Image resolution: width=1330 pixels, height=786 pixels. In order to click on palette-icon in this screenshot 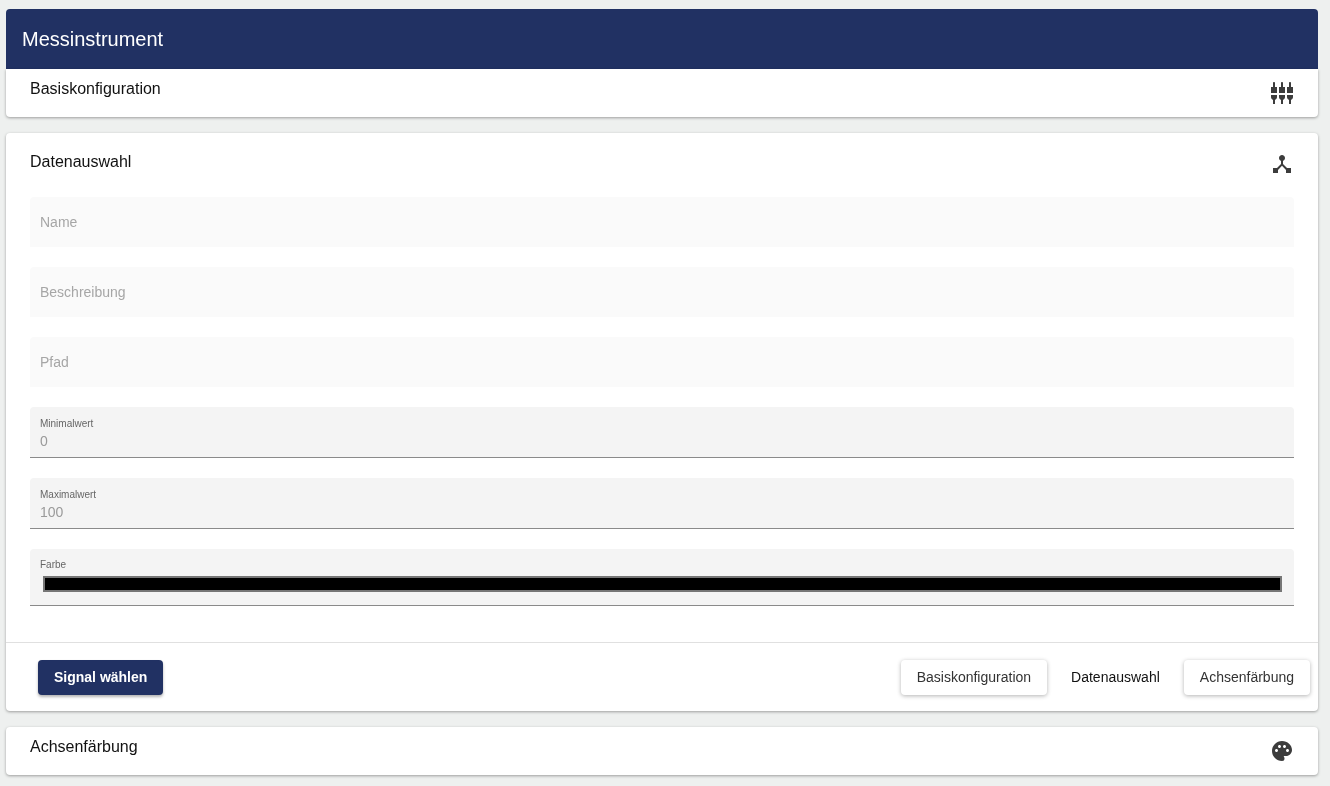, I will do `click(1282, 751)`.